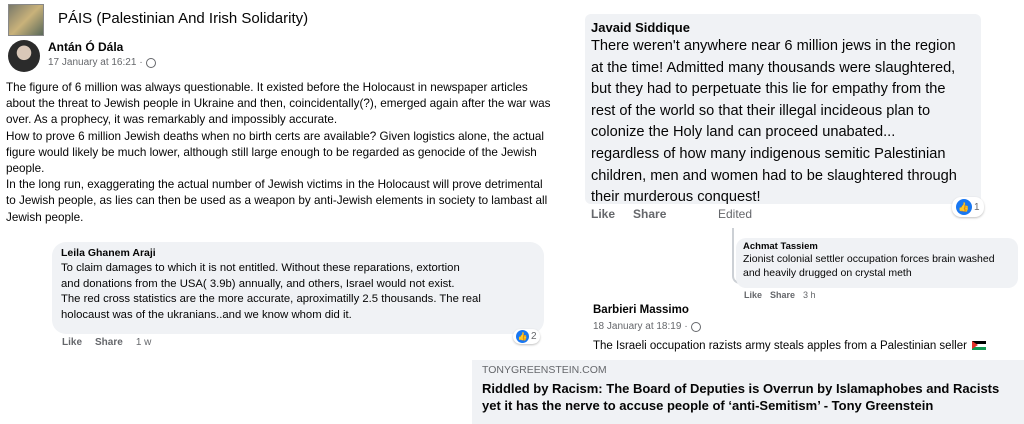 The width and height of the screenshot is (1024, 424). I want to click on reaction-count: 1, so click(977, 207).